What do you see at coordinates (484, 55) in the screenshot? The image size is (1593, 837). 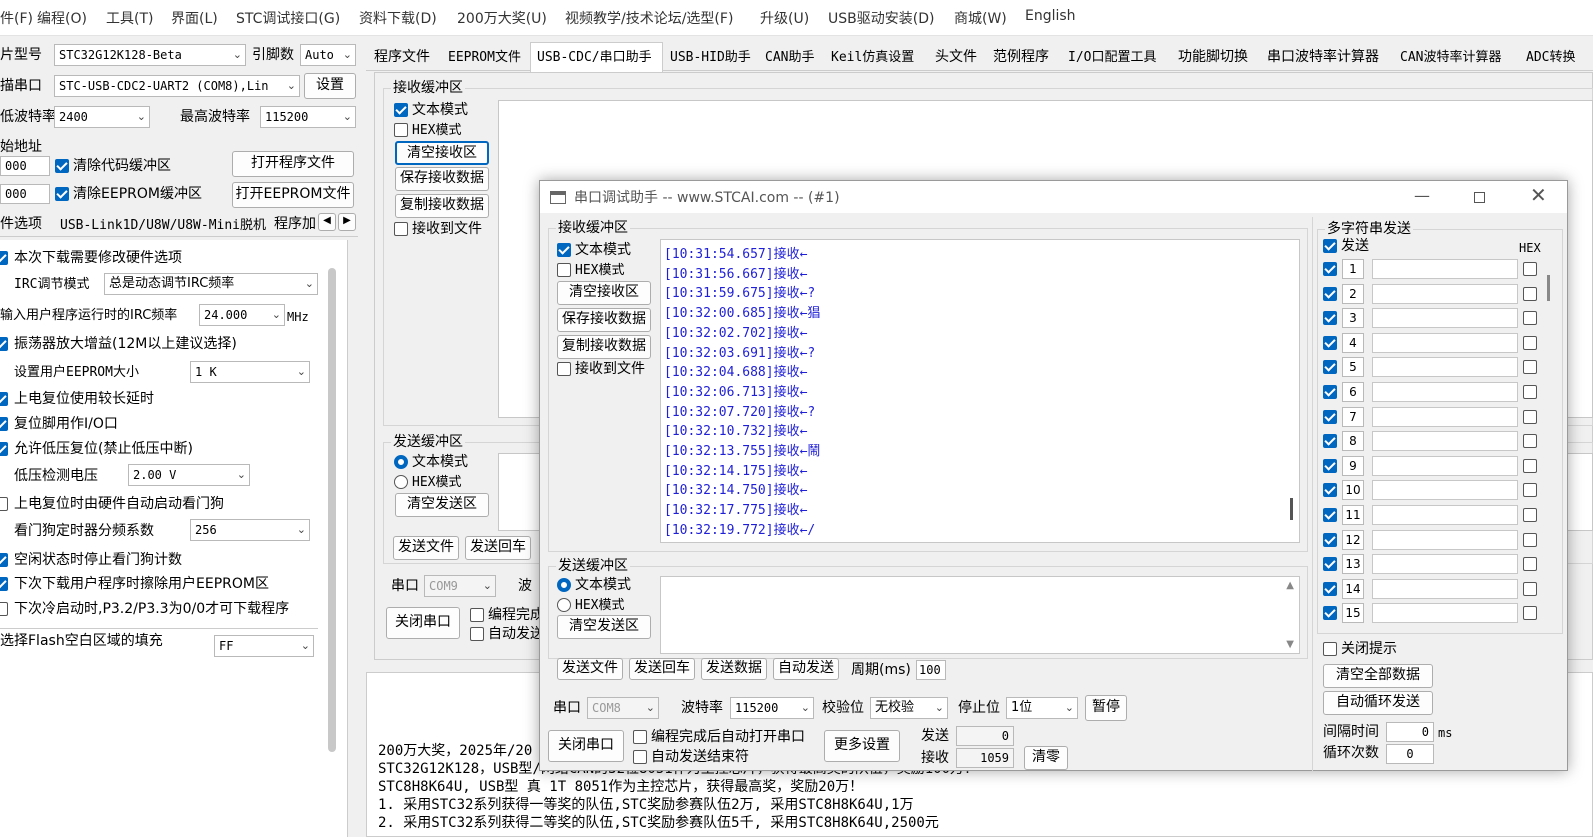 I see `tab-eeprom-file: EEPROM文件` at bounding box center [484, 55].